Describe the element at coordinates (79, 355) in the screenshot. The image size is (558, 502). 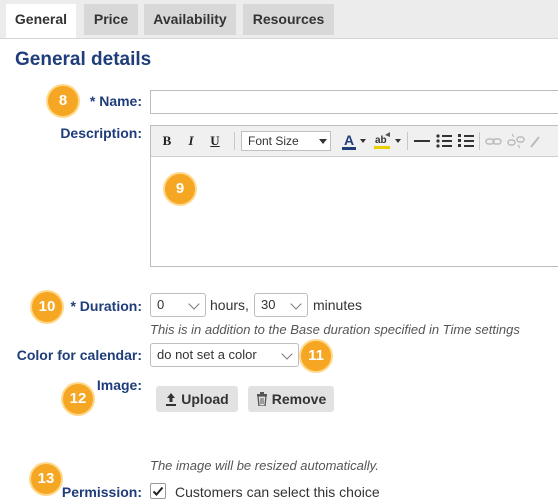
I see `color-label: Color for calendar:` at that location.